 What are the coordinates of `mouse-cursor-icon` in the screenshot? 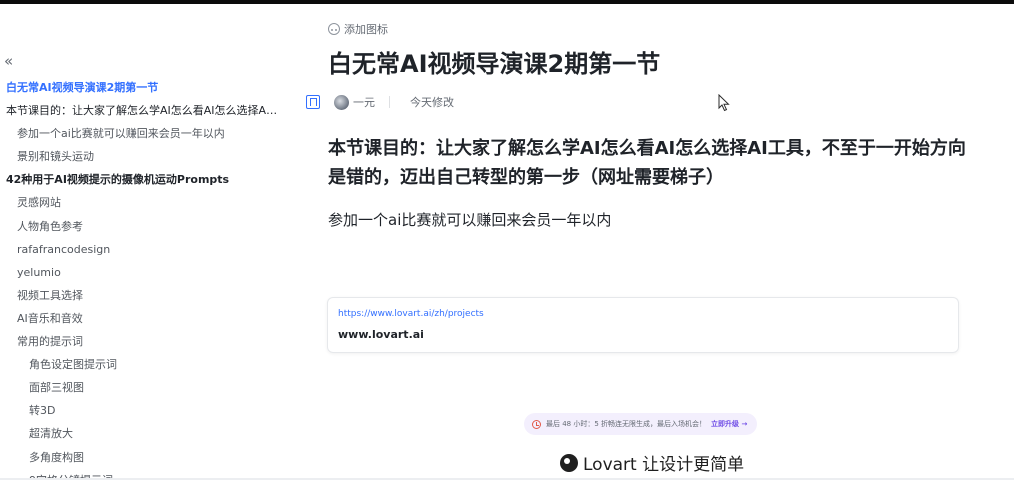 It's located at (724, 103).